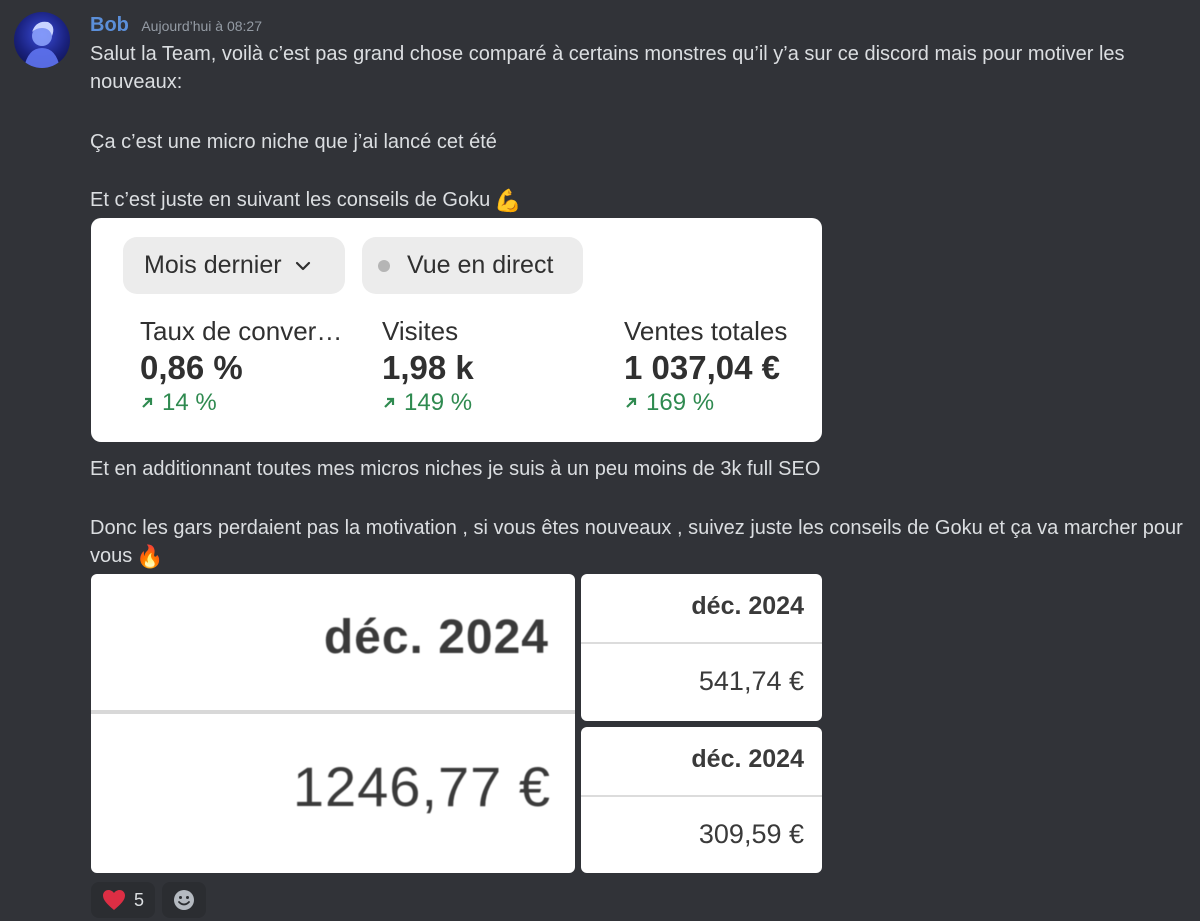 This screenshot has height=921, width=1200. Describe the element at coordinates (701, 647) in the screenshot. I see `attachment-image-2: déc. 2024 541,74 €` at that location.